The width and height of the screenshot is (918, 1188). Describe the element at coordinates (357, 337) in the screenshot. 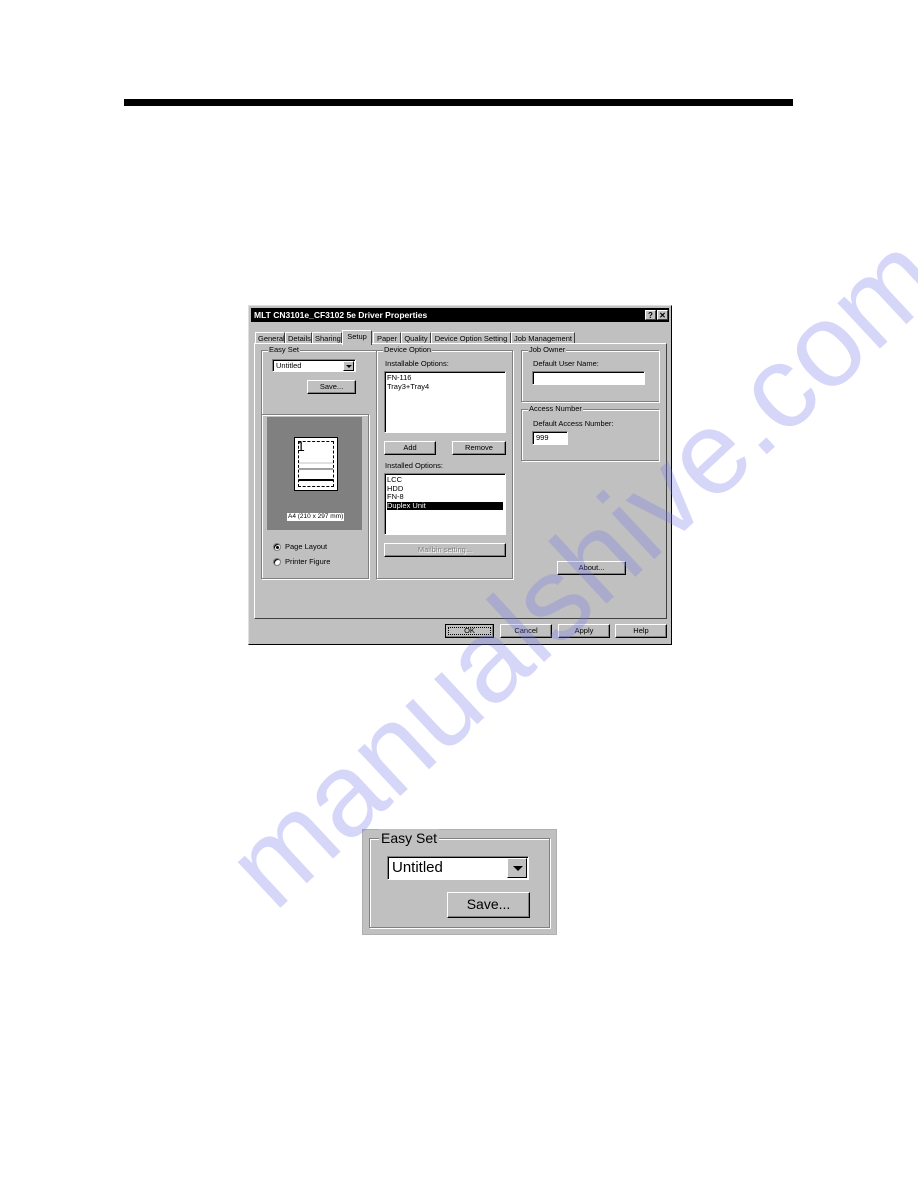

I see `tab-setup: Setup` at that location.